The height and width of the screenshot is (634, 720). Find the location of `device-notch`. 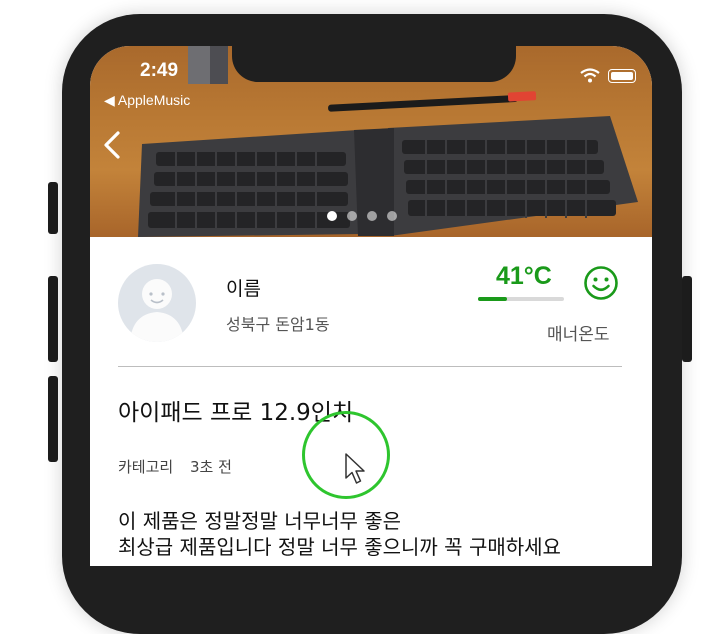

device-notch is located at coordinates (374, 64).